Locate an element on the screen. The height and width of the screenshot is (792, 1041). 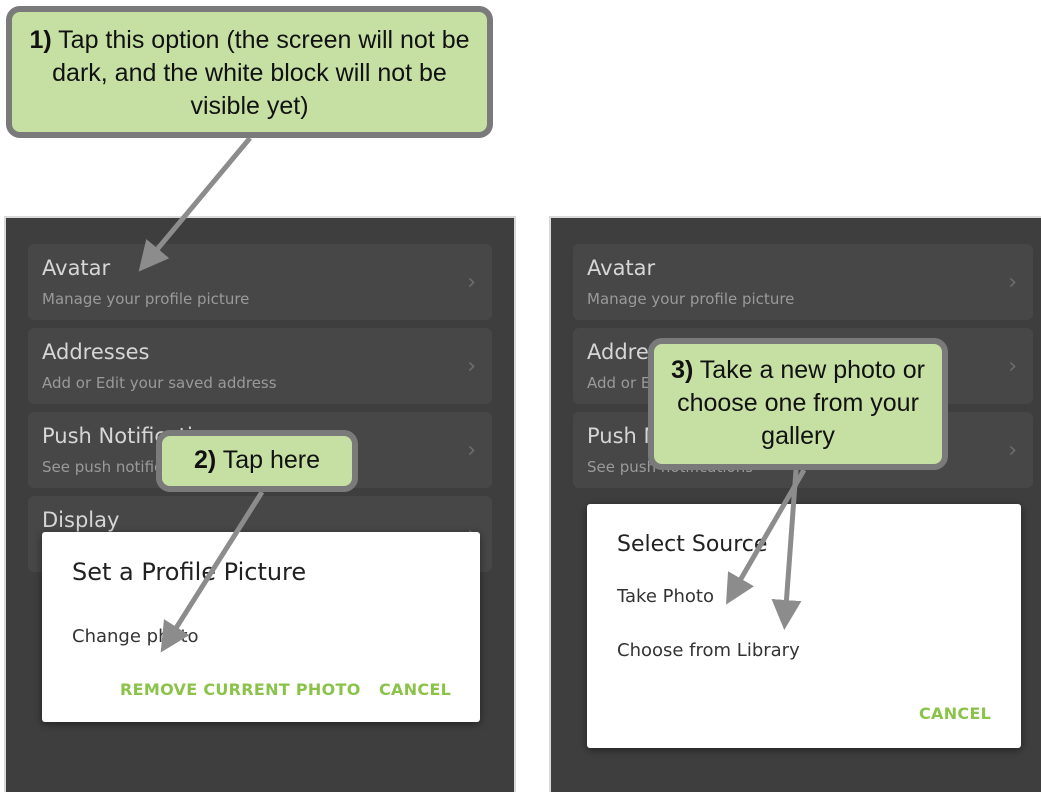
callout-step-number: 3) is located at coordinates (682, 370).